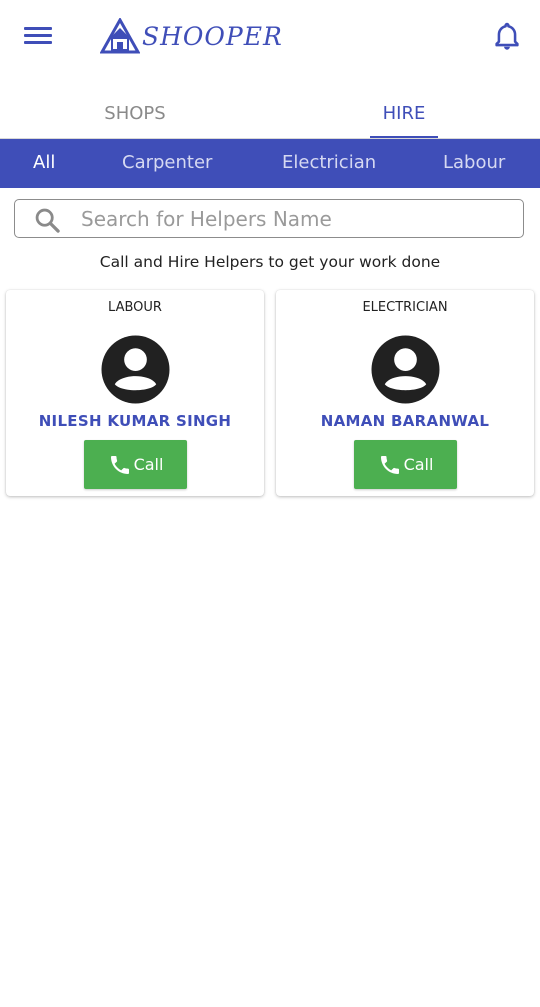 The height and width of the screenshot is (1007, 540). I want to click on helper-category: LABOUR, so click(135, 307).